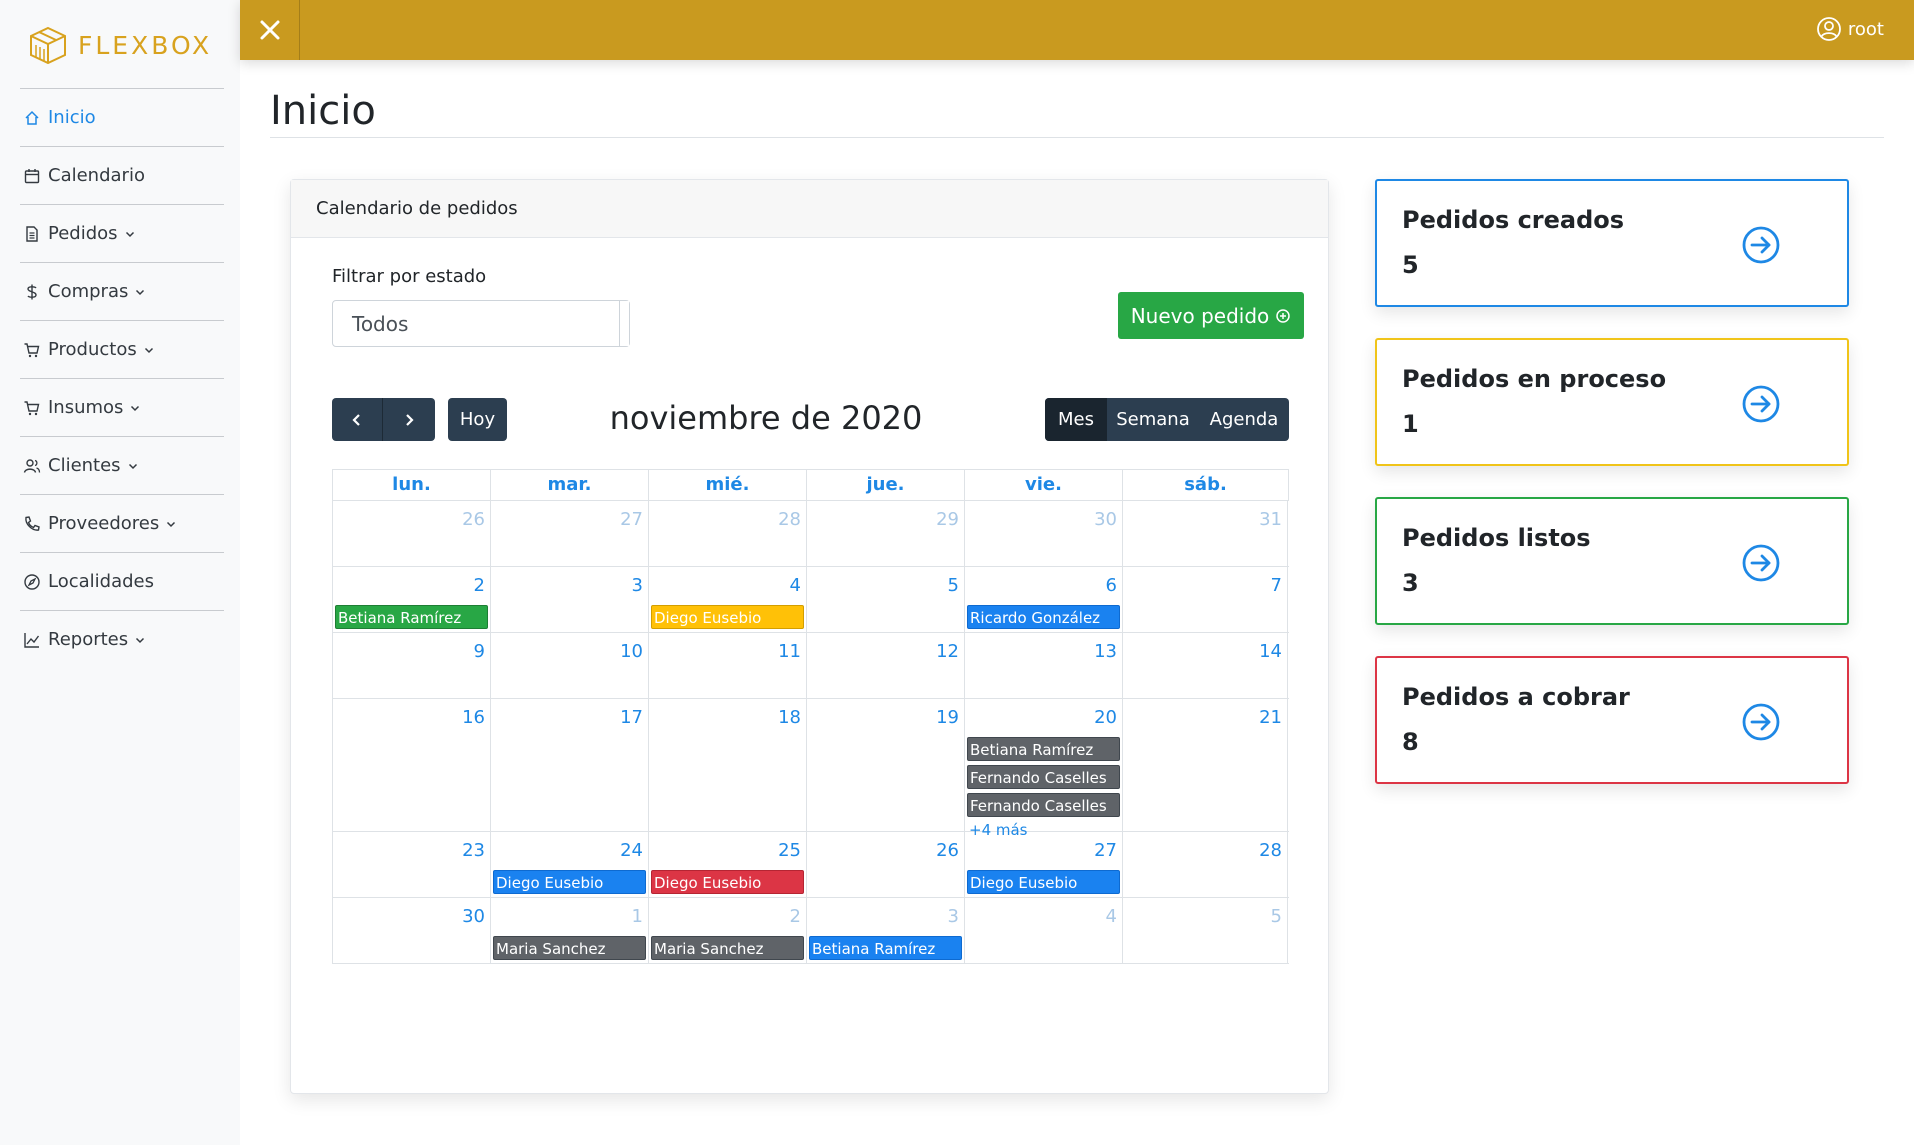  Describe the element at coordinates (886, 765) in the screenshot. I see `calendar-day: 19` at that location.